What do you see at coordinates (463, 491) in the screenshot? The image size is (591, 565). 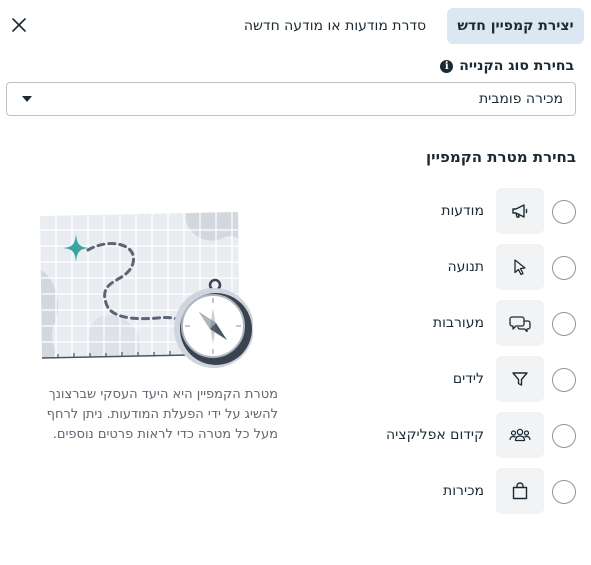 I see `objective-label: מכירות` at bounding box center [463, 491].